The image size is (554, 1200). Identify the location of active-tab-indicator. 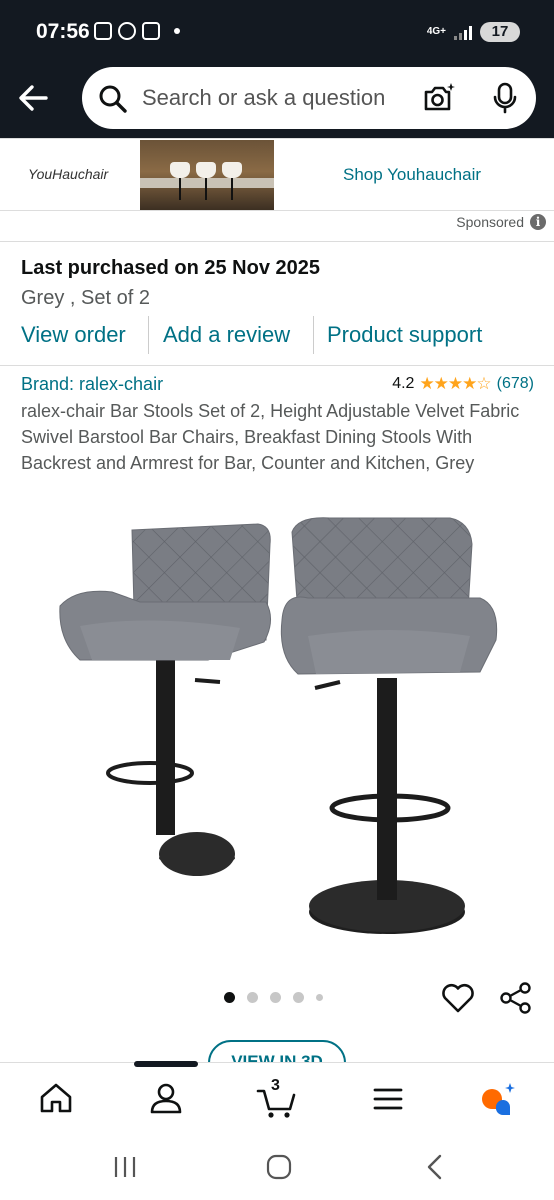
(166, 1064).